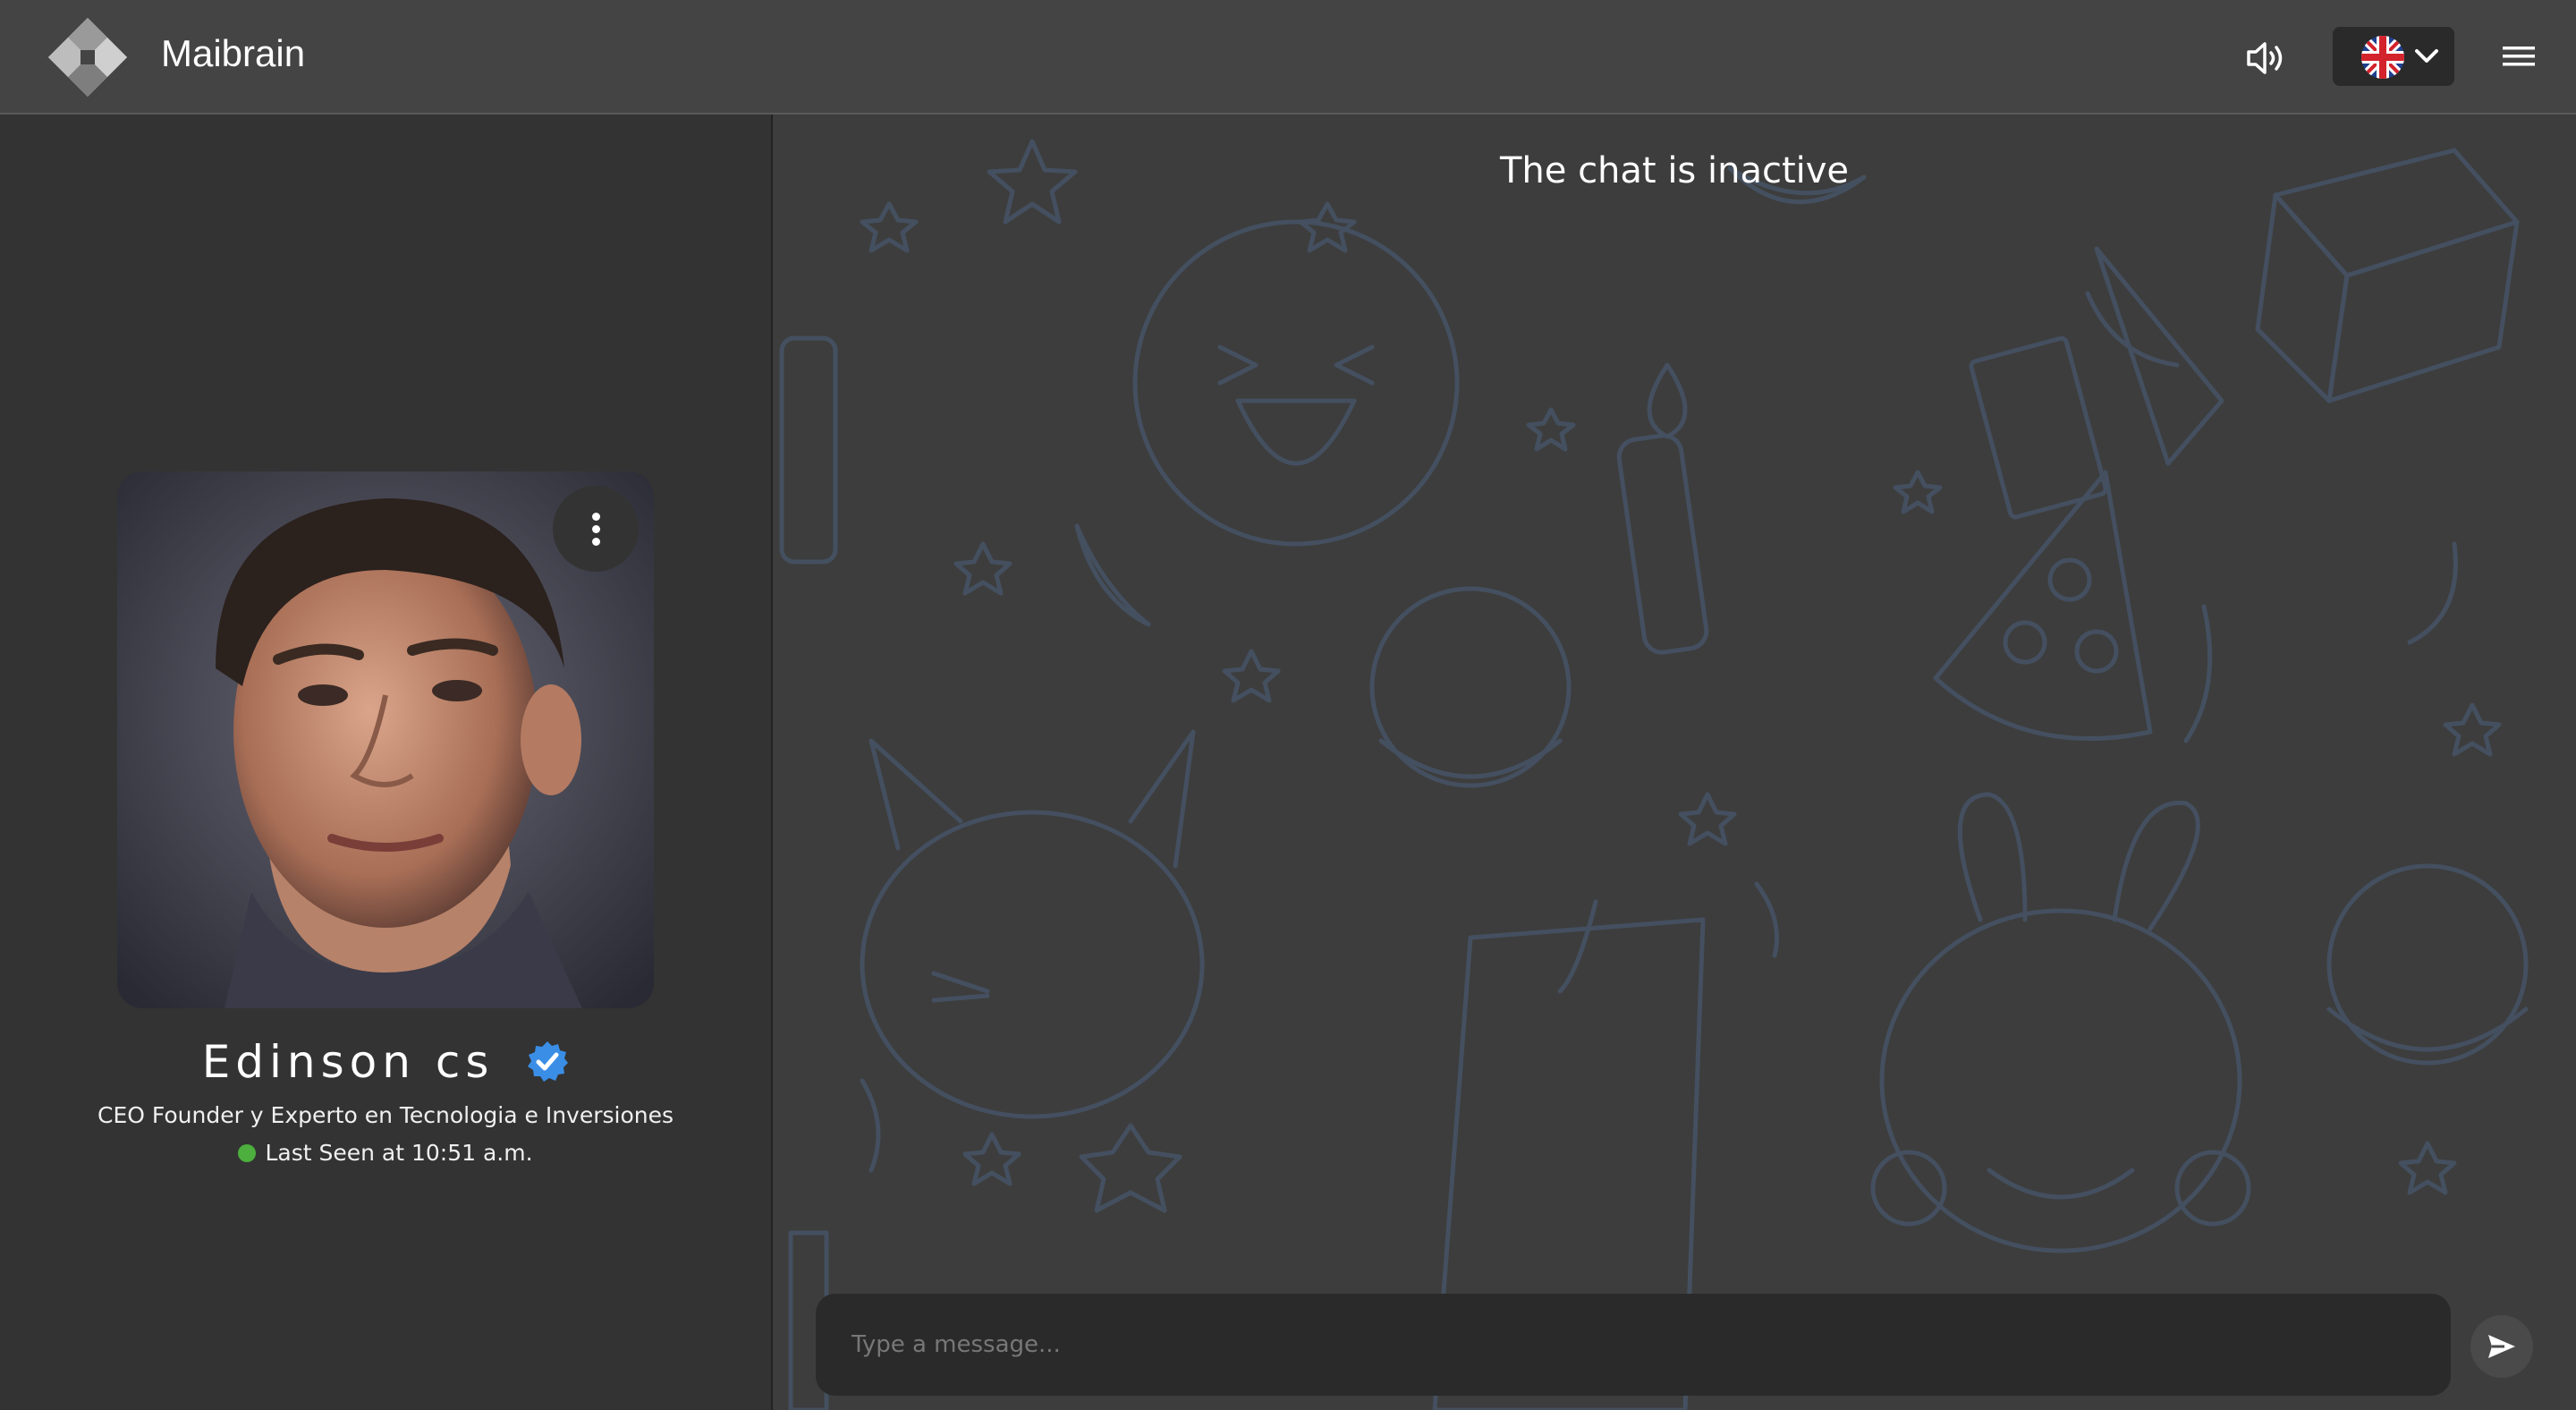 This screenshot has width=2576, height=1410. I want to click on send-icon, so click(2501, 1346).